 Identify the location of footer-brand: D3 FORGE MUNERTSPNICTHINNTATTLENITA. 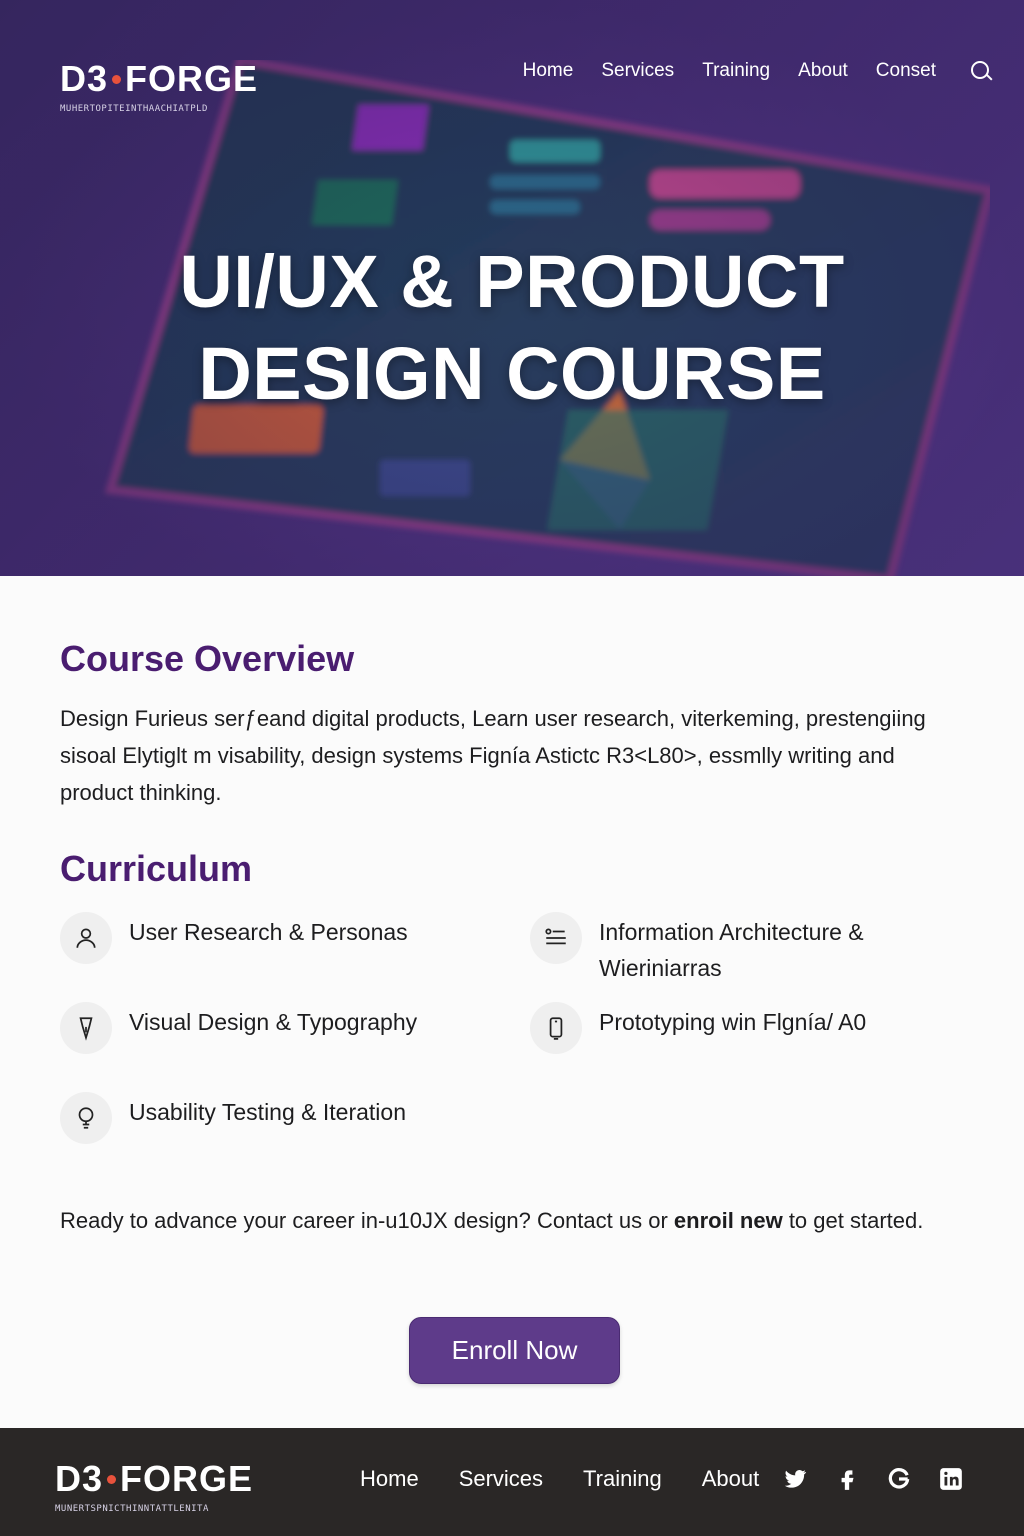
(154, 1486).